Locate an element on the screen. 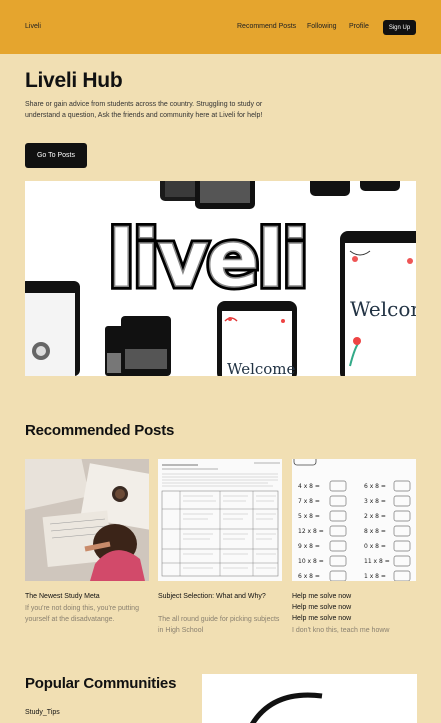 Image resolution: width=441 pixels, height=723 pixels. post-title: The Newest Study Meta is located at coordinates (87, 596).